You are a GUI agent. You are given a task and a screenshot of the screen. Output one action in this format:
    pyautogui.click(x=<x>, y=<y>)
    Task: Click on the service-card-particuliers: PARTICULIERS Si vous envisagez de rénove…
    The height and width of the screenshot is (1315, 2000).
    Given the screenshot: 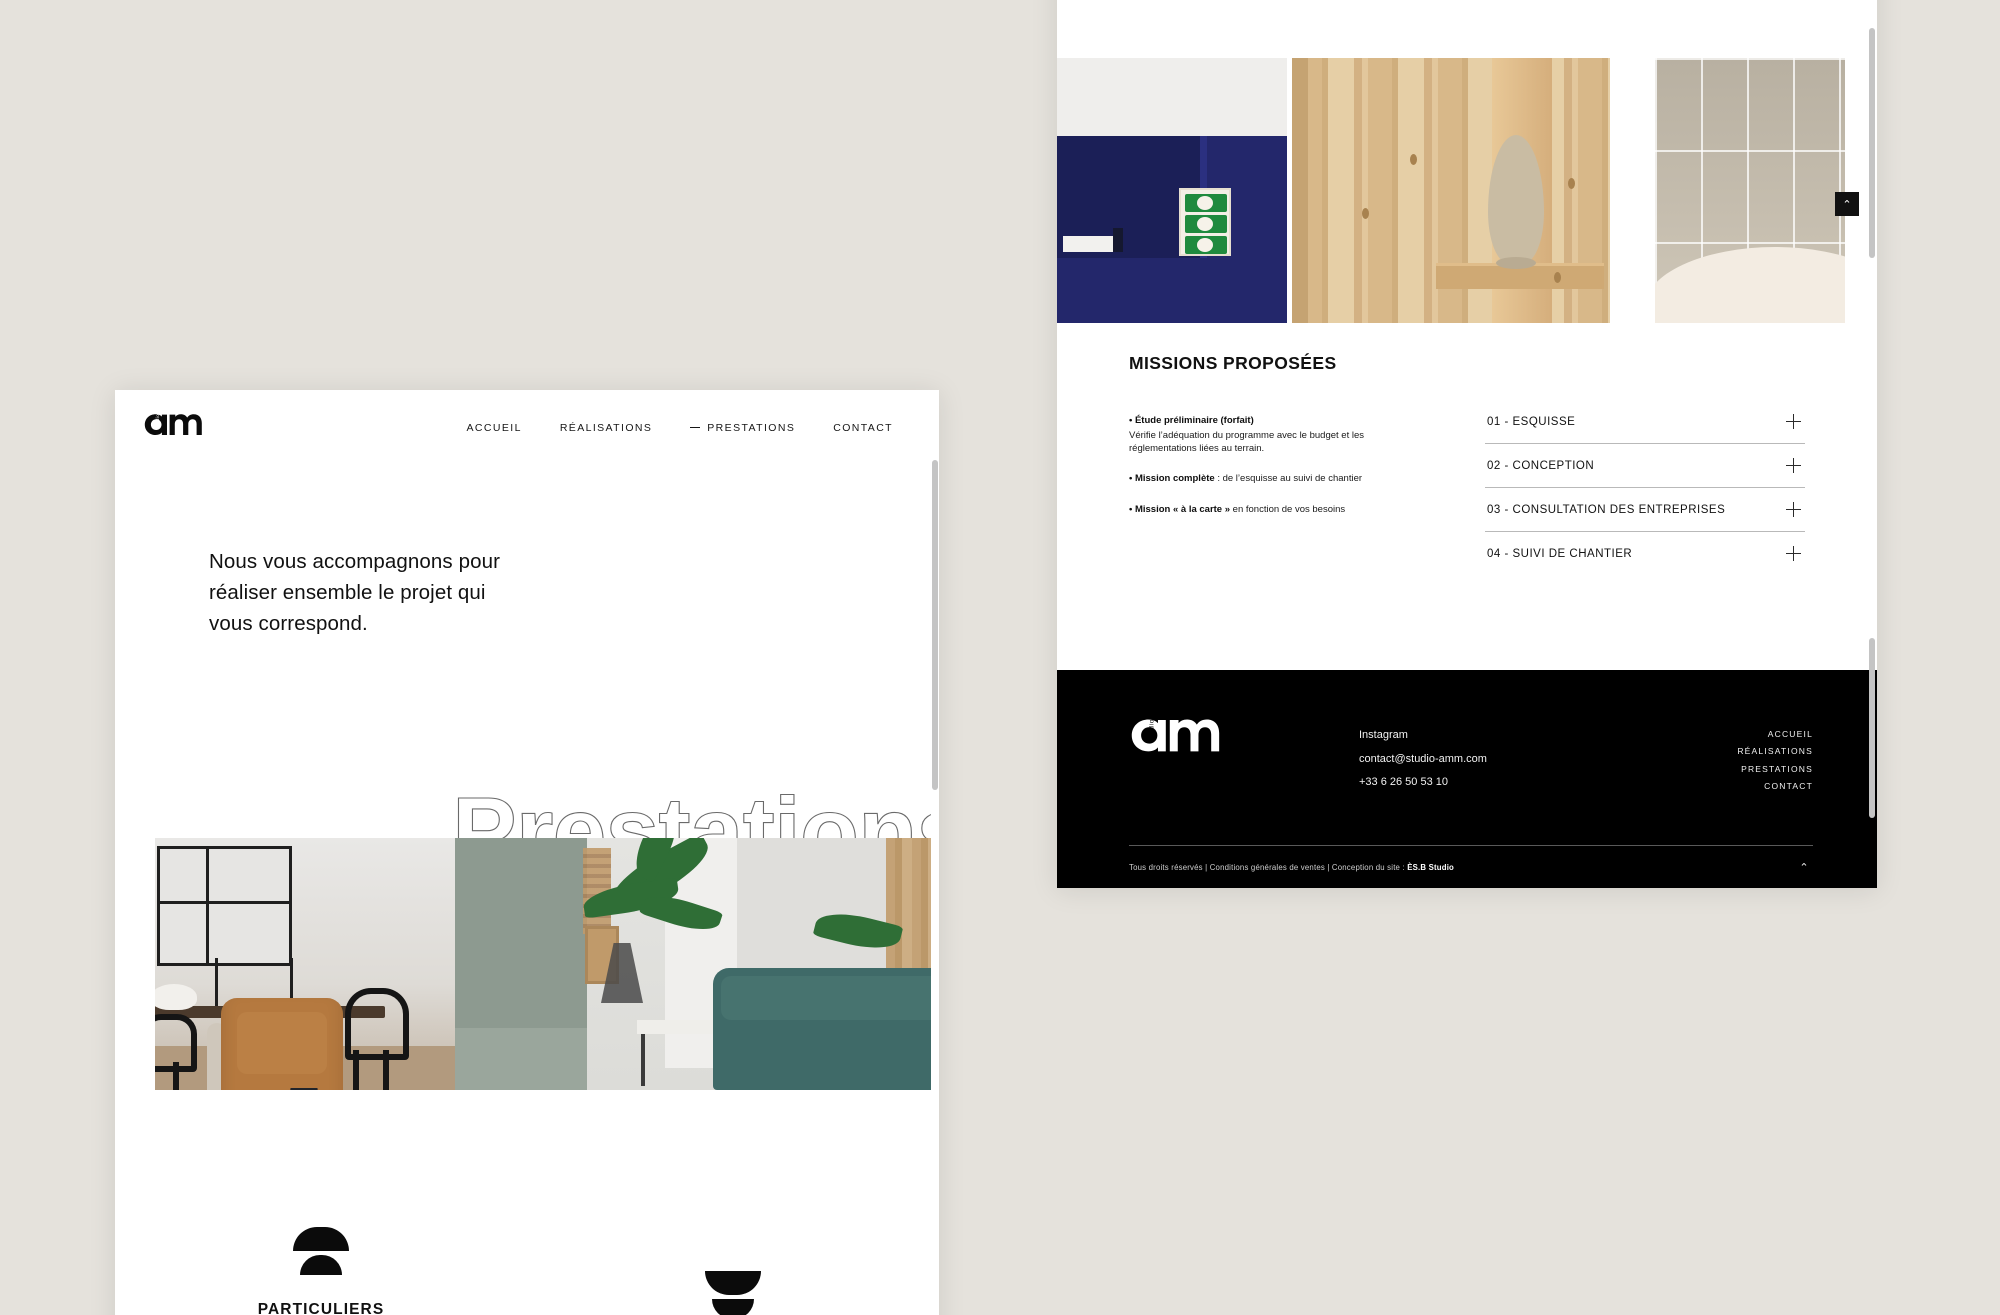 What is the action you would take?
    pyautogui.click(x=321, y=1271)
    